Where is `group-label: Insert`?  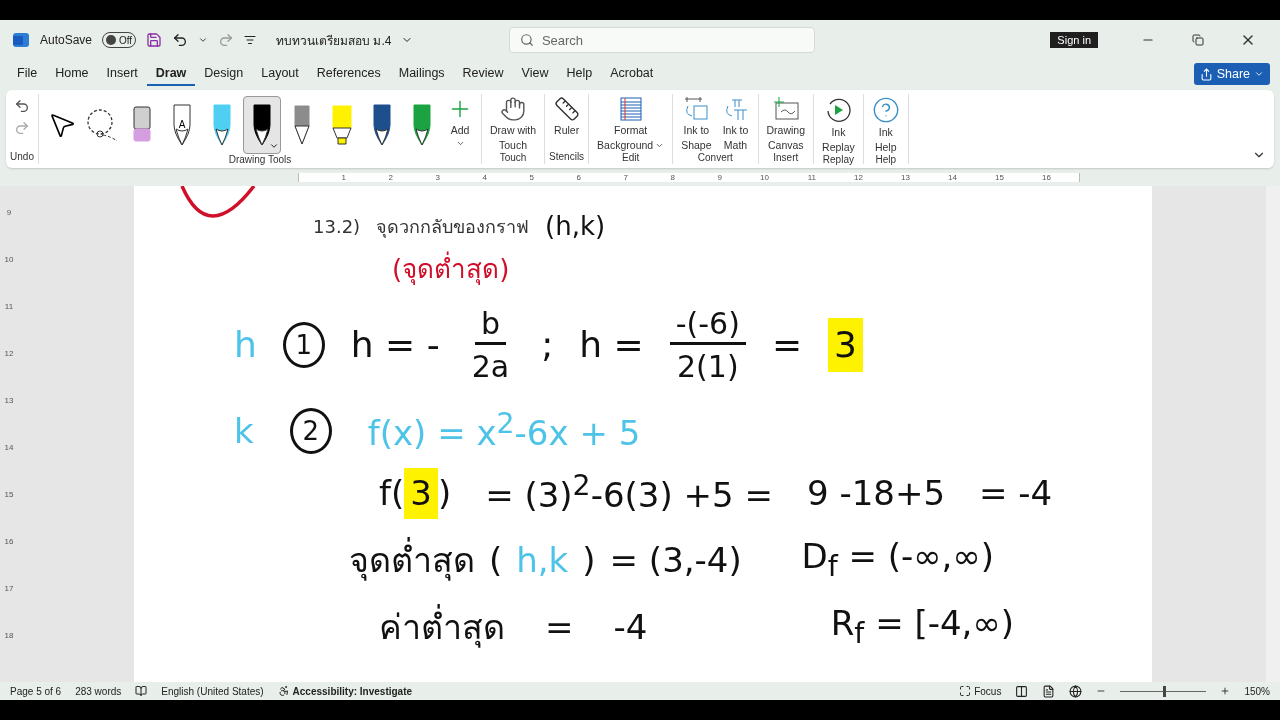 group-label: Insert is located at coordinates (786, 158).